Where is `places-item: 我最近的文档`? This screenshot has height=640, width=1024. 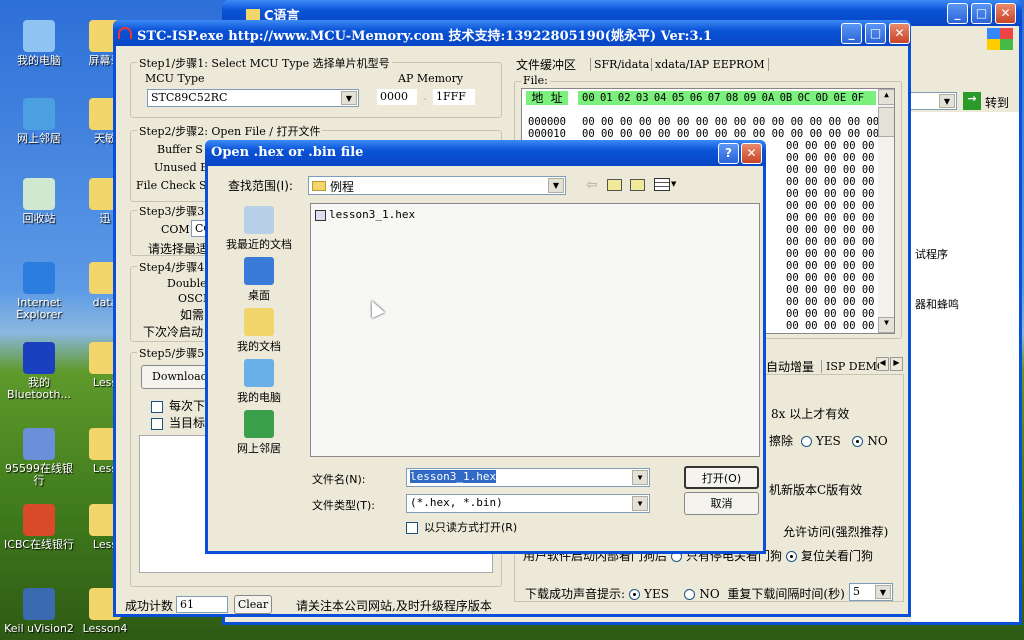
places-item: 我最近的文档 is located at coordinates (259, 229).